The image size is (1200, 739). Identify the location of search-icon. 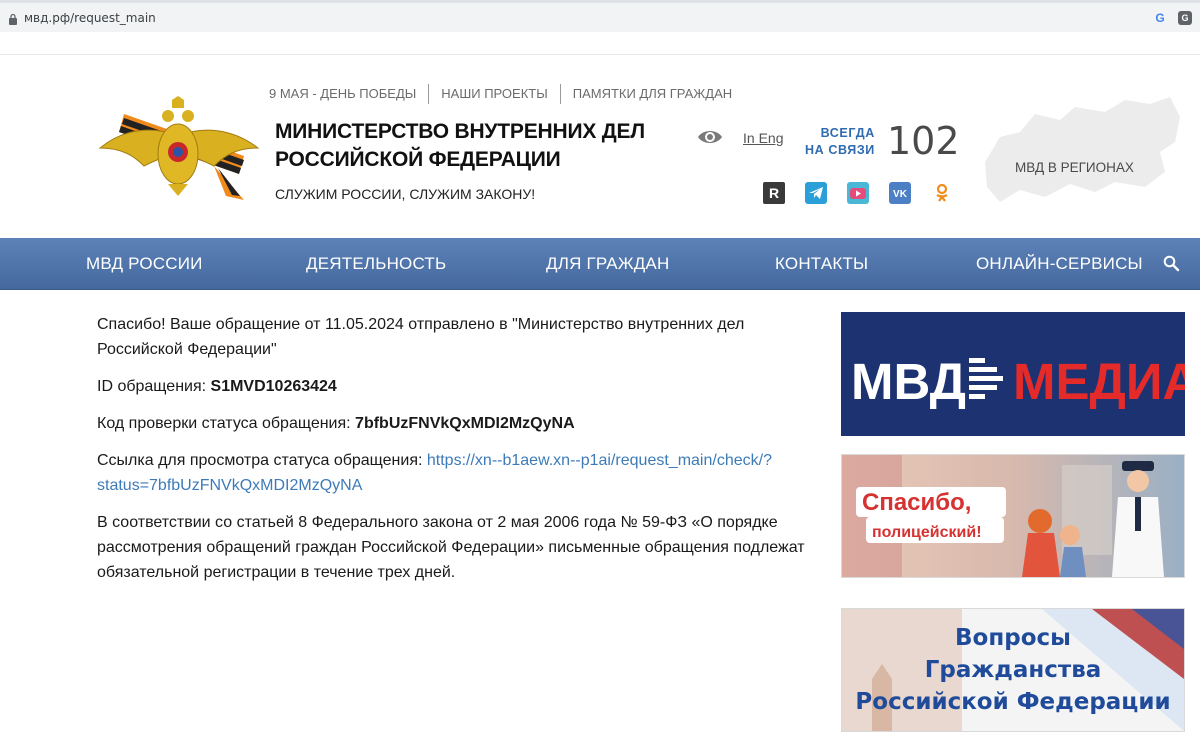
(1171, 263).